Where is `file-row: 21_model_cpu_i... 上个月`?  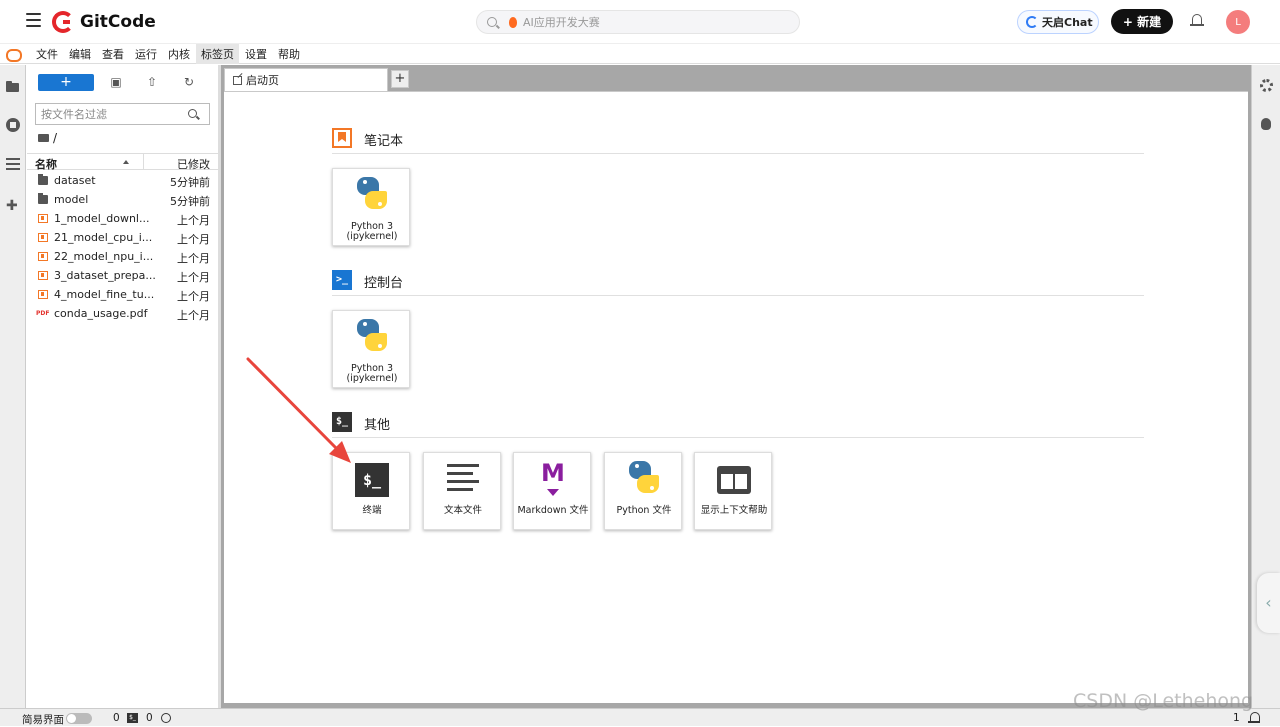
file-row: 21_model_cpu_i... 上个月 is located at coordinates (122, 237).